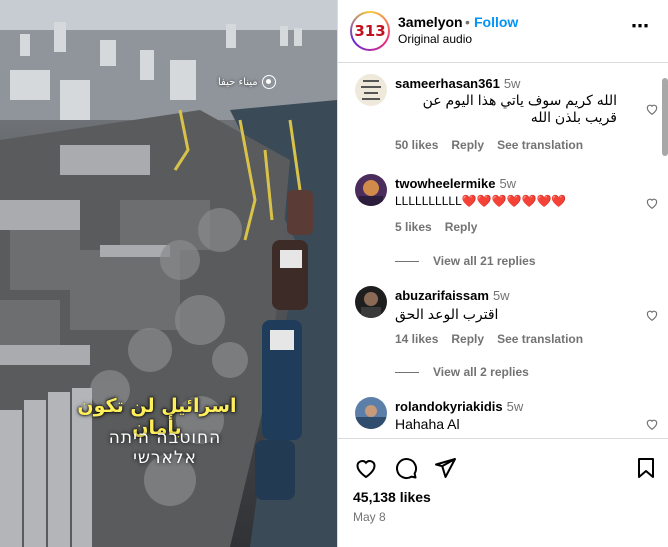 The height and width of the screenshot is (547, 668). What do you see at coordinates (369, 517) in the screenshot?
I see `post-date: May 8` at bounding box center [369, 517].